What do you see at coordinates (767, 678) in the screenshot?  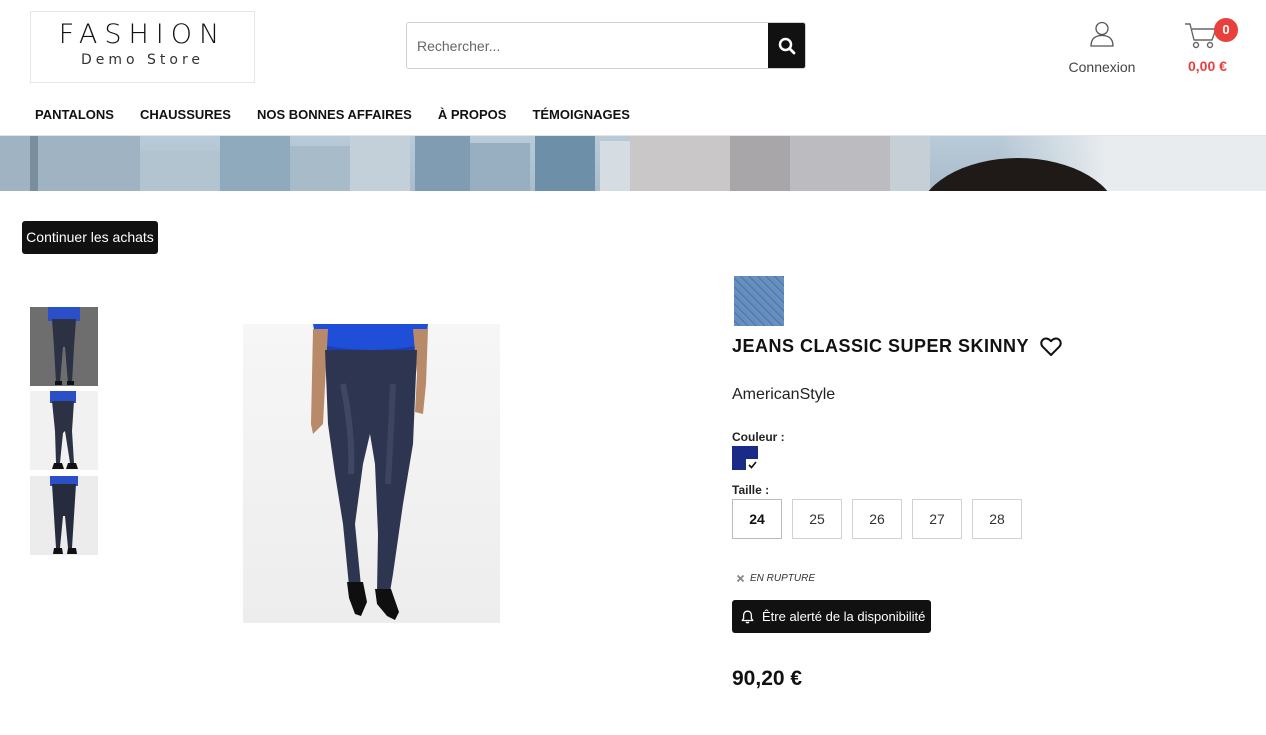 I see `product-price: 90,20 €` at bounding box center [767, 678].